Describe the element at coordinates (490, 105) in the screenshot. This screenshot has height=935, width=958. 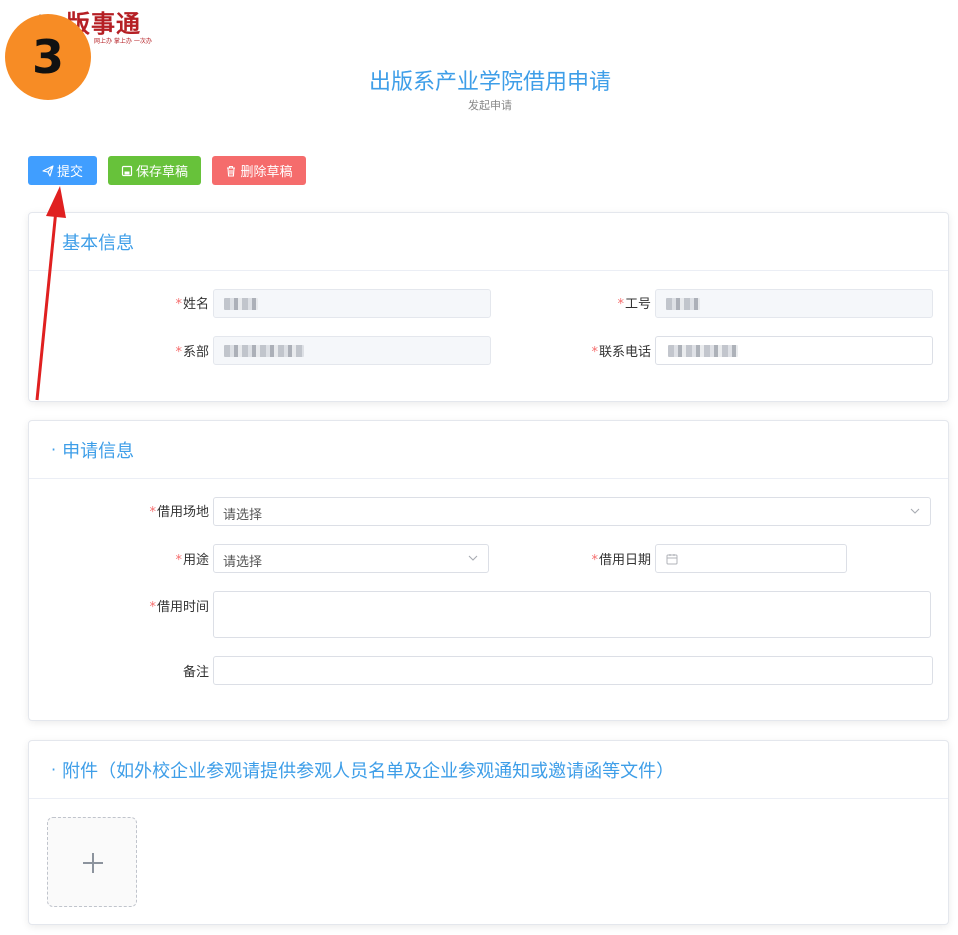
I see `page-subtitle: 发起申请` at that location.